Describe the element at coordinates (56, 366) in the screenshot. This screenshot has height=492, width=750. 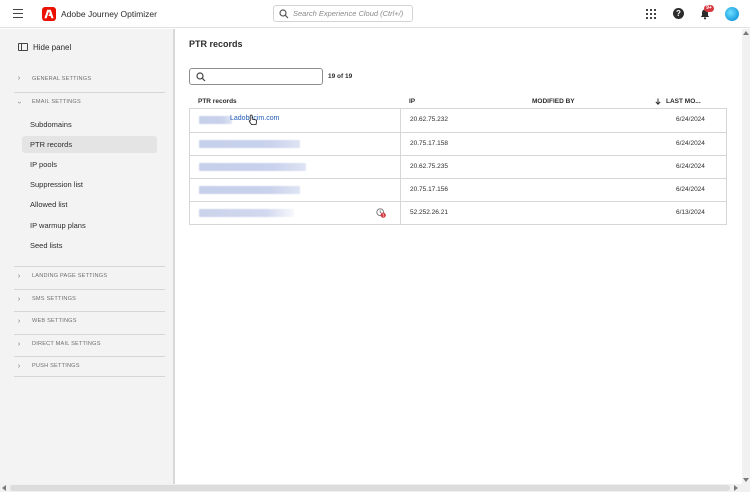
I see `section-label: PUSH SETTINGS` at that location.